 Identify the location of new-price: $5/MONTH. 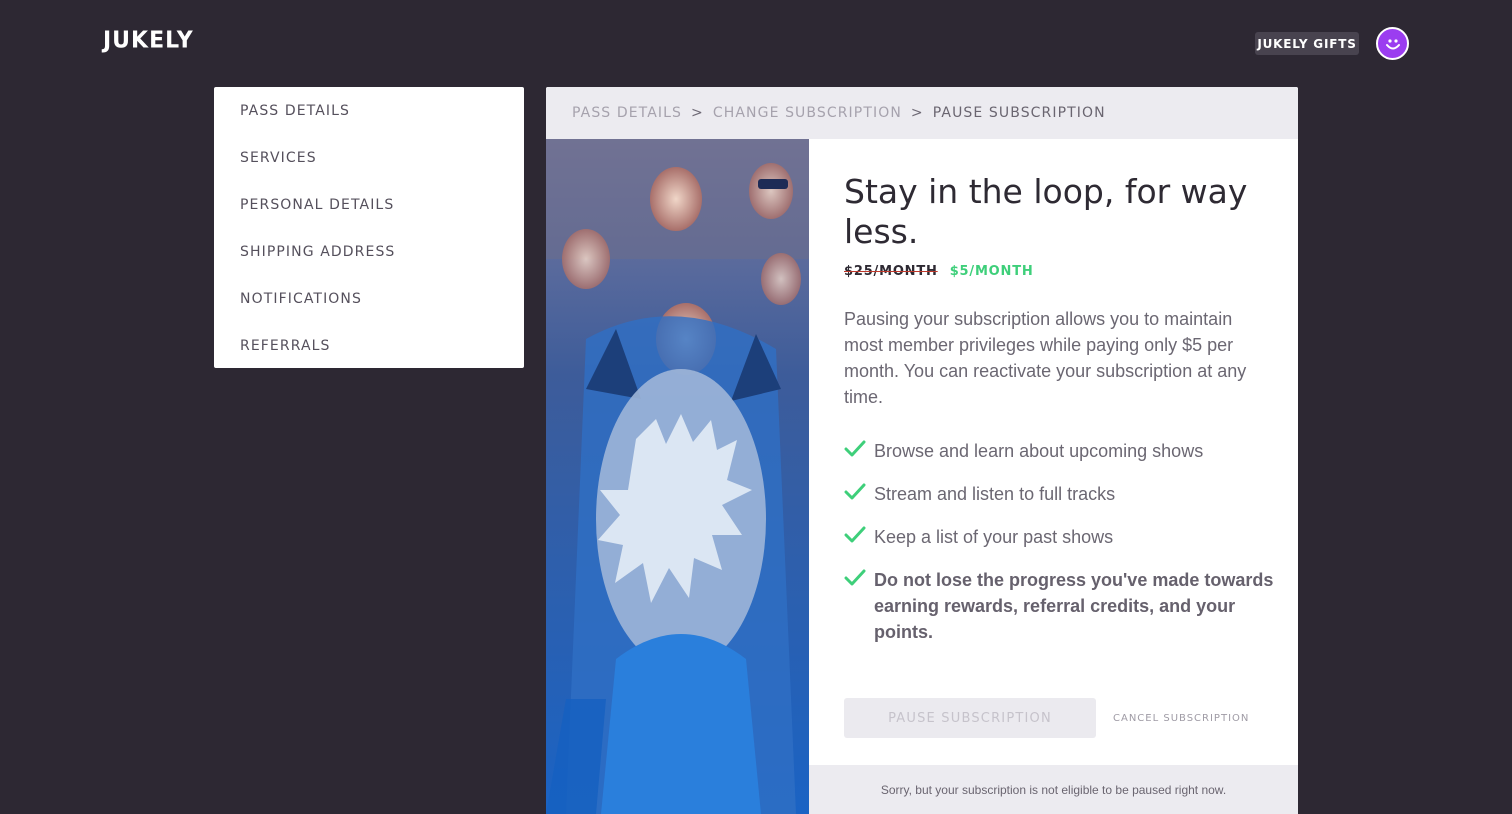
(991, 271).